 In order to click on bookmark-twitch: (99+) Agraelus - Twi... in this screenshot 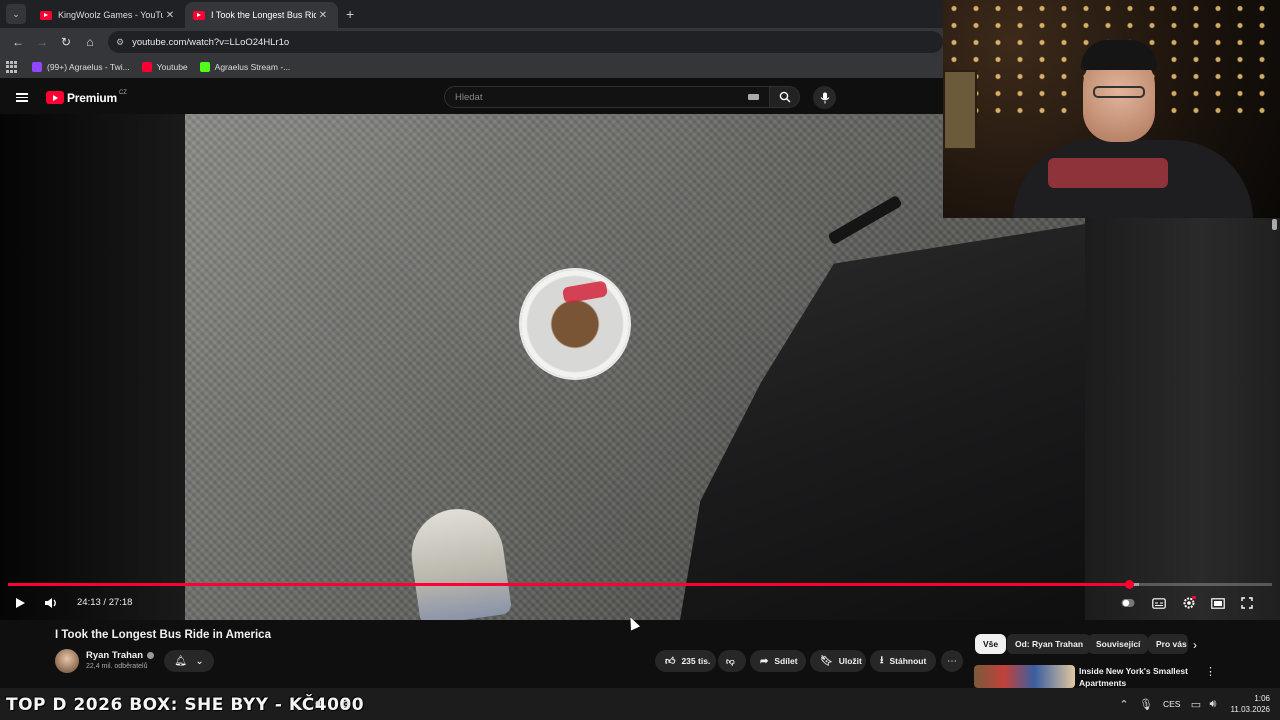, I will do `click(81, 67)`.